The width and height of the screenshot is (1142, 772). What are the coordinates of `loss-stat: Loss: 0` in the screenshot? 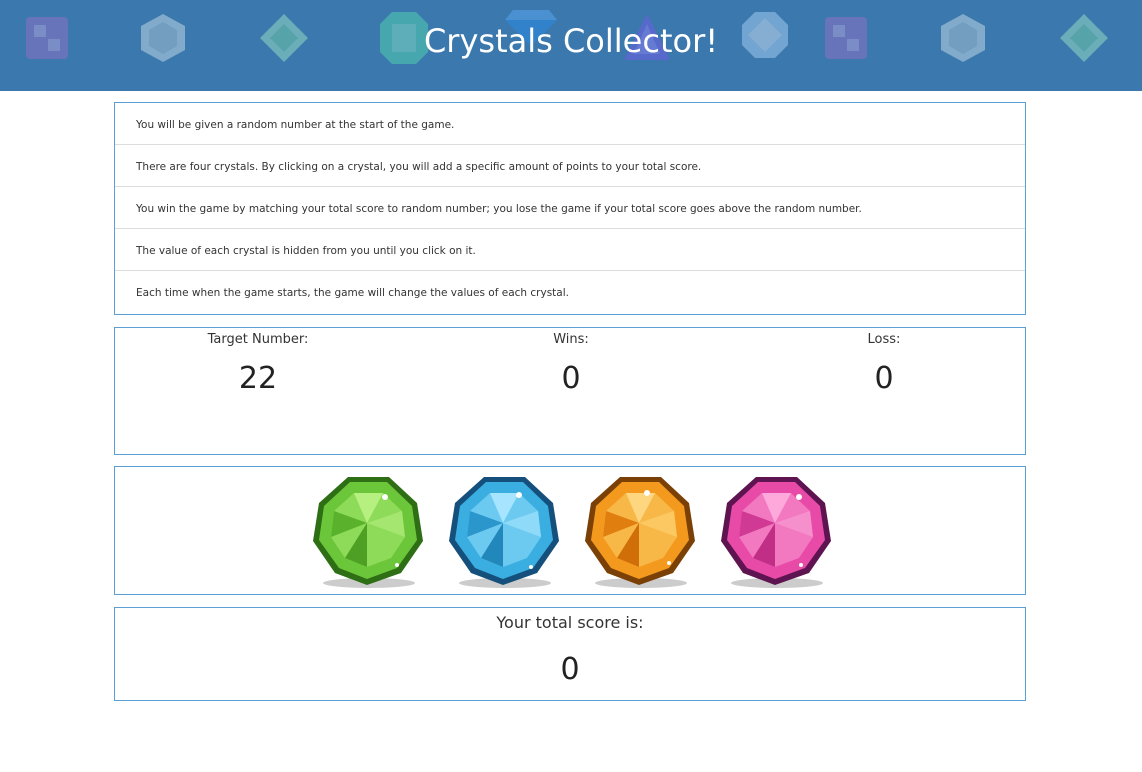 It's located at (884, 364).